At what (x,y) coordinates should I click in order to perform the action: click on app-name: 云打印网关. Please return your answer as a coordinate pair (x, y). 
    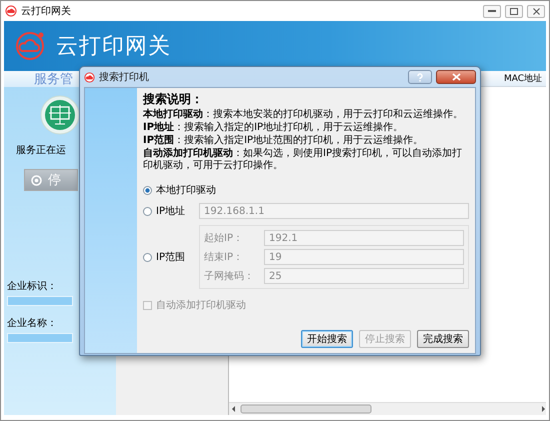
    Looking at the image, I should click on (113, 47).